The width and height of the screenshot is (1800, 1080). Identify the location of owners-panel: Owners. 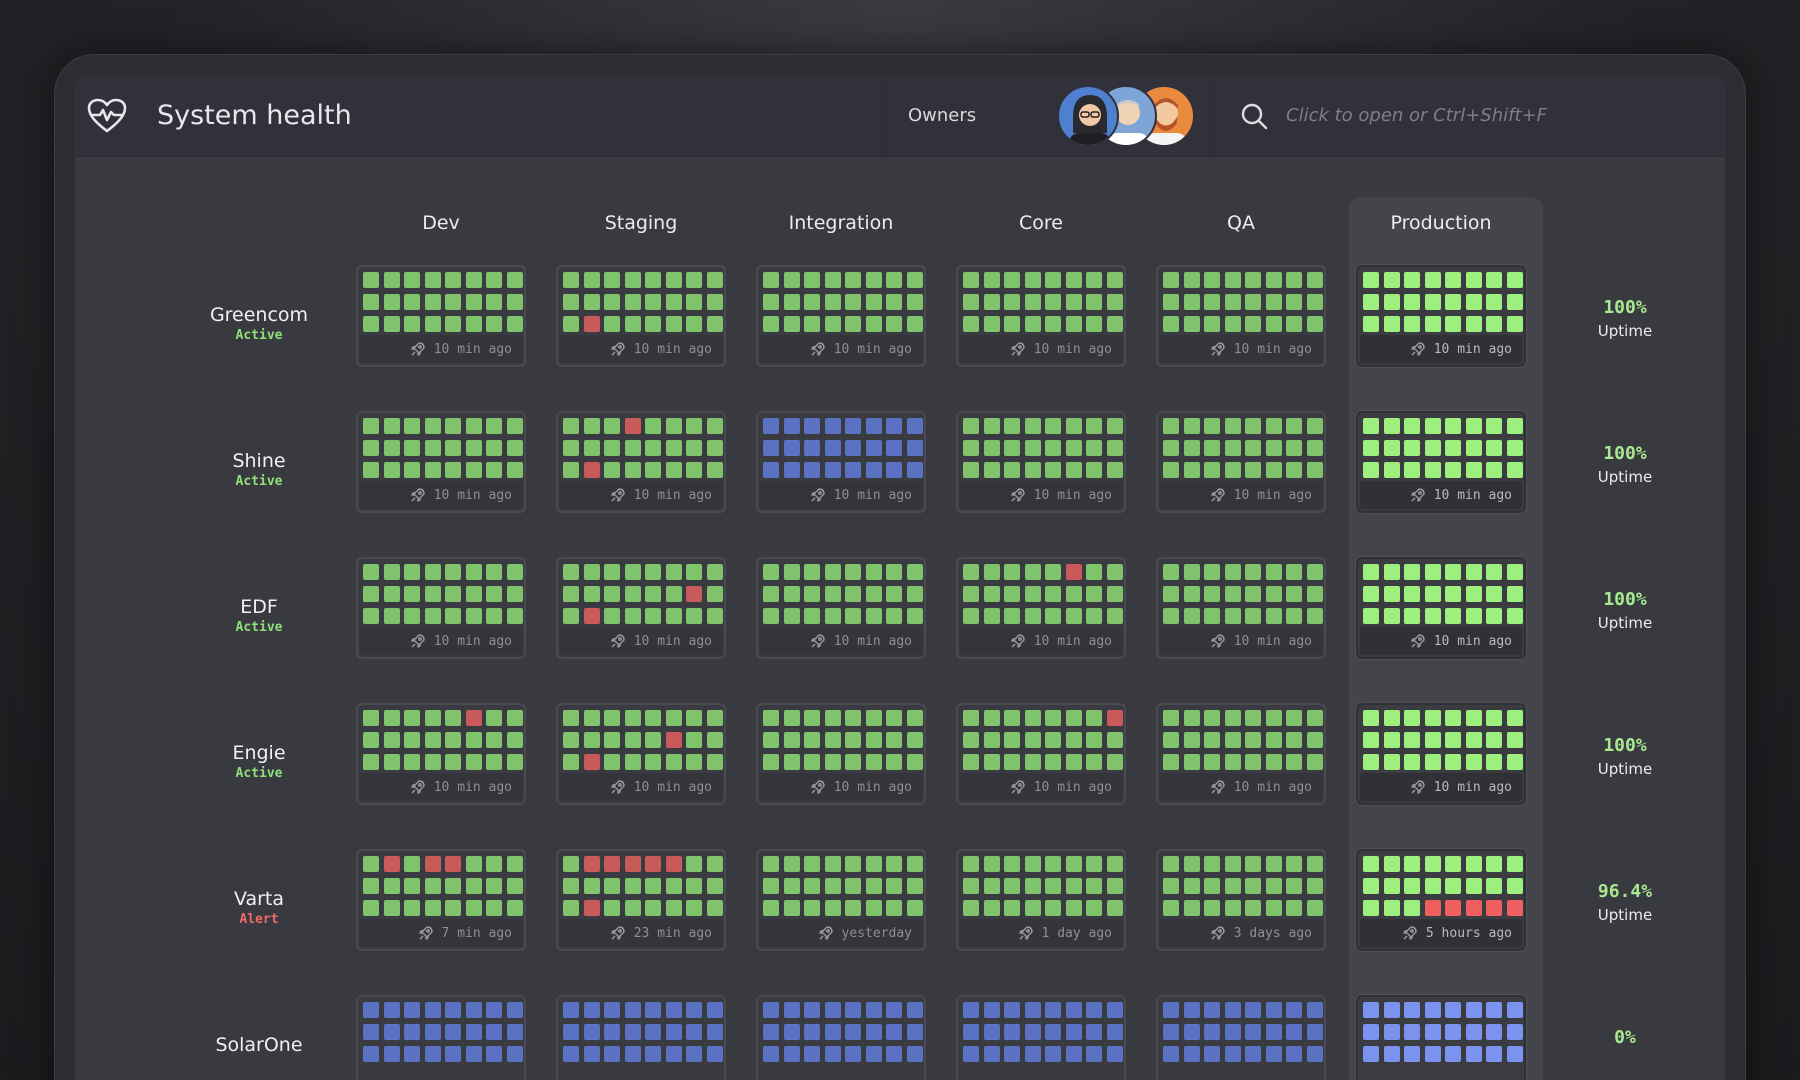
(1048, 116).